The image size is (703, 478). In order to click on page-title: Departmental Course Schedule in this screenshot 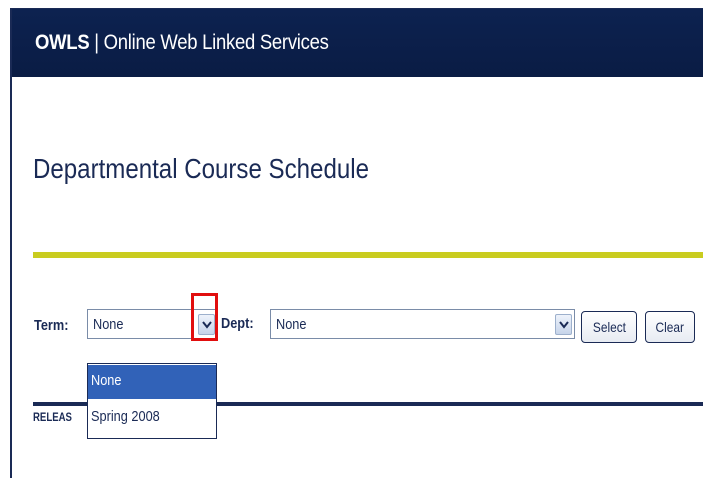, I will do `click(201, 168)`.